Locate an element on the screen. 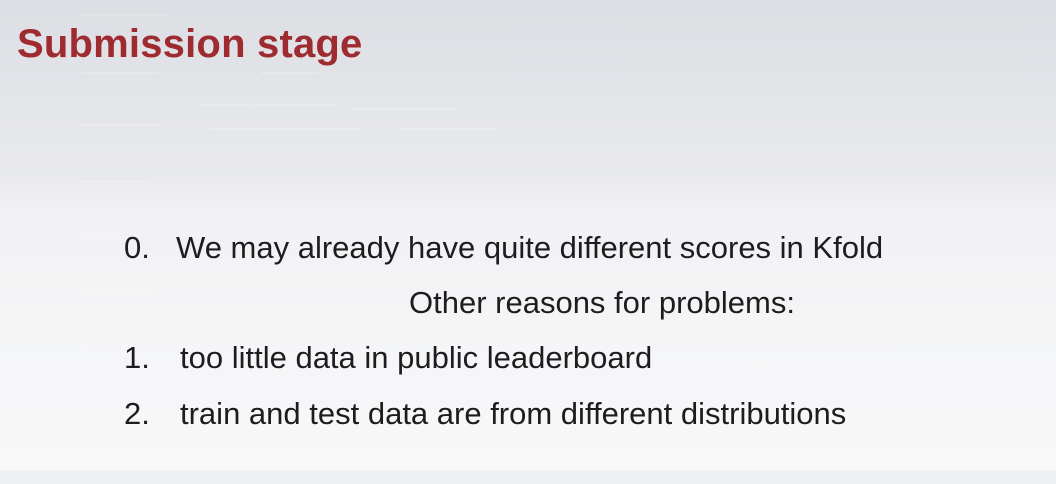  list-item-1: 1. too little data in public leaderboard is located at coordinates (388, 358).